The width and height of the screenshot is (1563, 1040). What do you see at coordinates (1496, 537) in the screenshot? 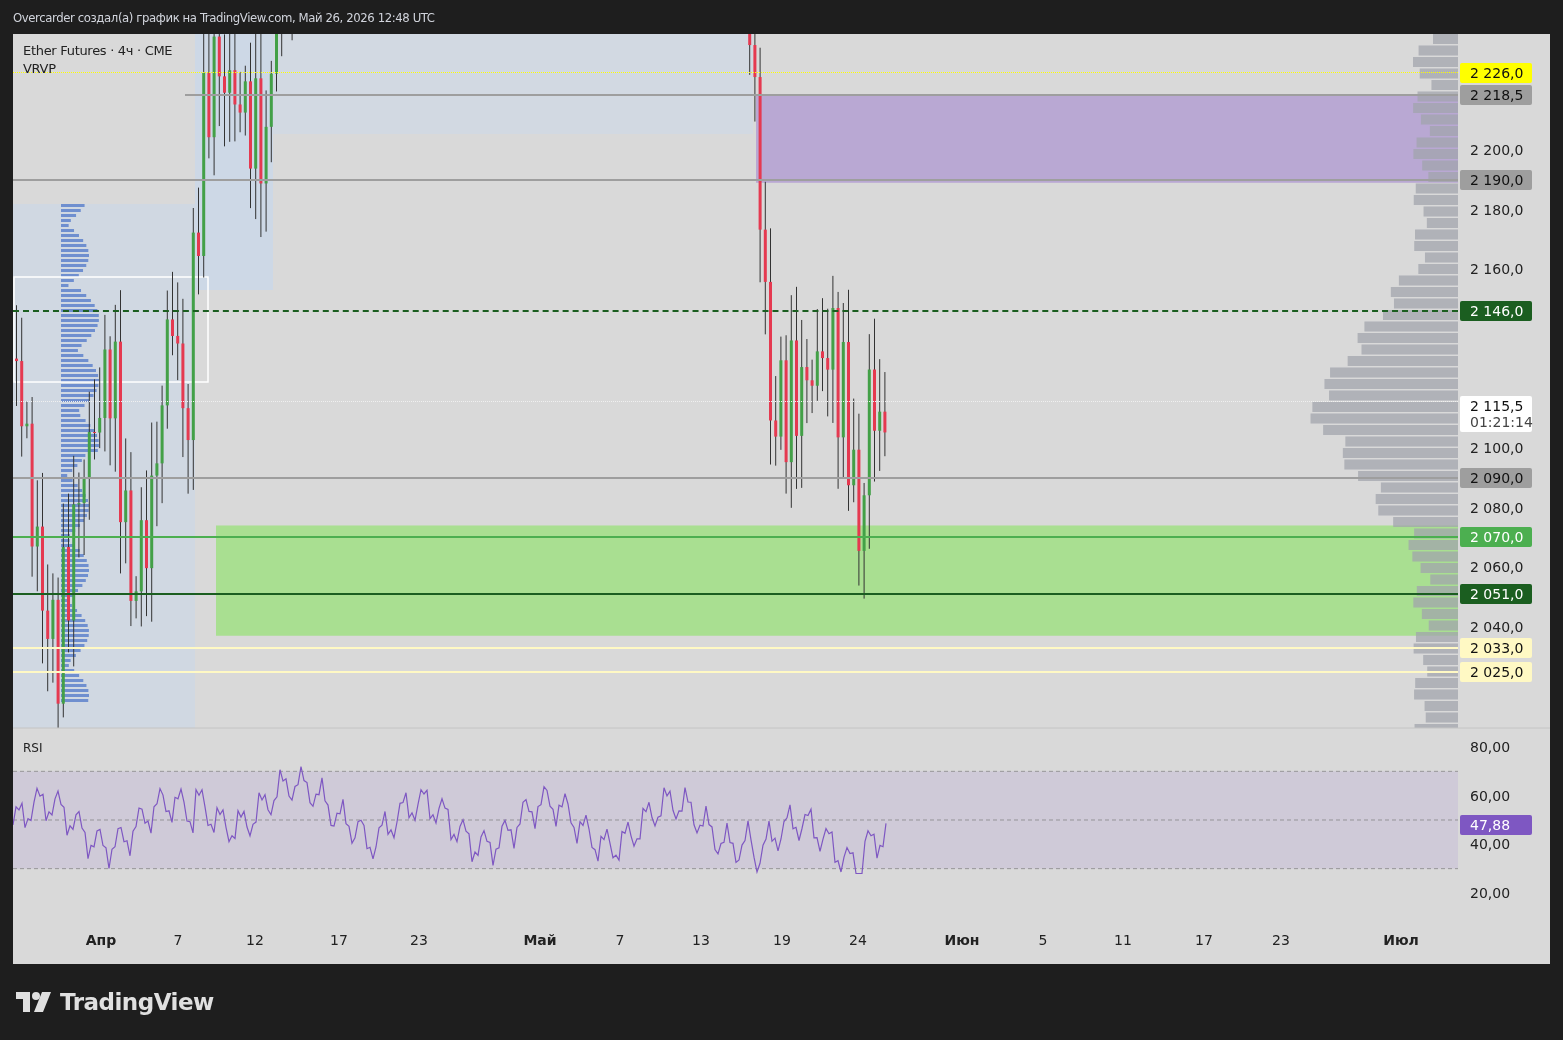
I see `price-label: 2 070,0` at bounding box center [1496, 537].